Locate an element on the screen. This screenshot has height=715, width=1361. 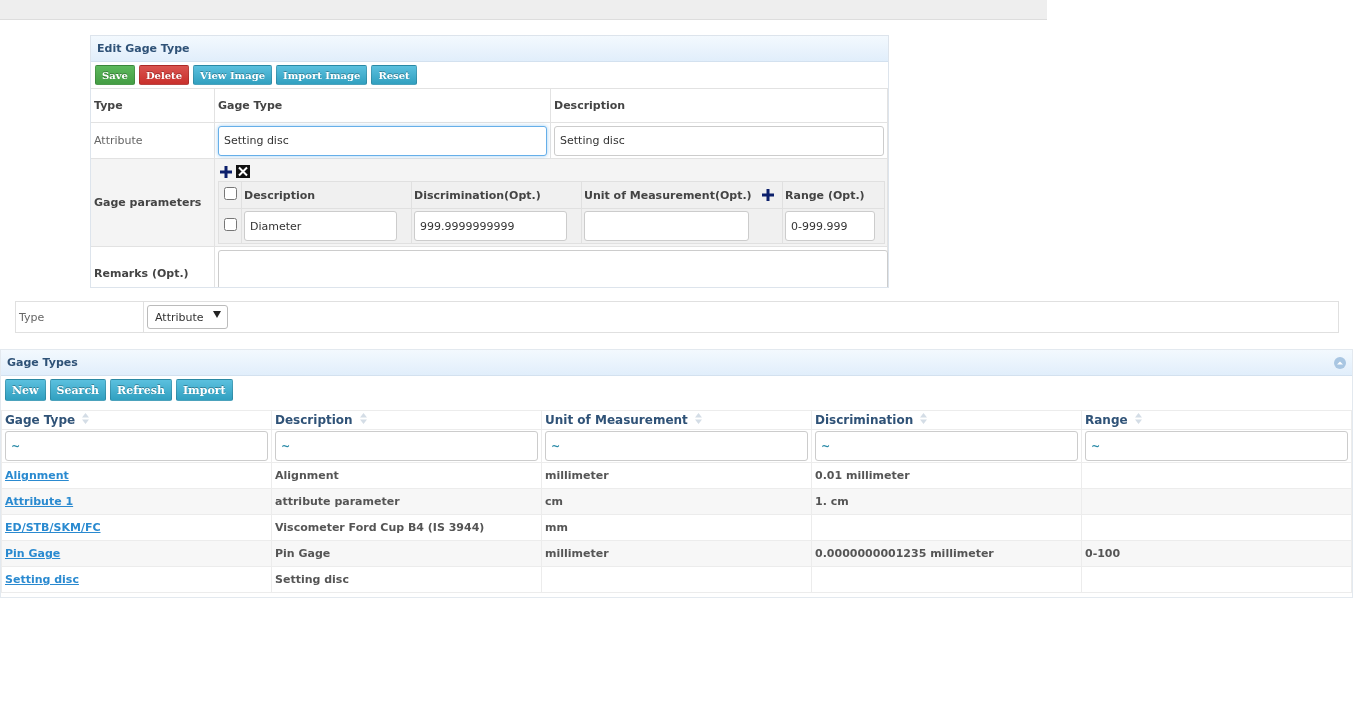
table-cell: Setting disc is located at coordinates (312, 579).